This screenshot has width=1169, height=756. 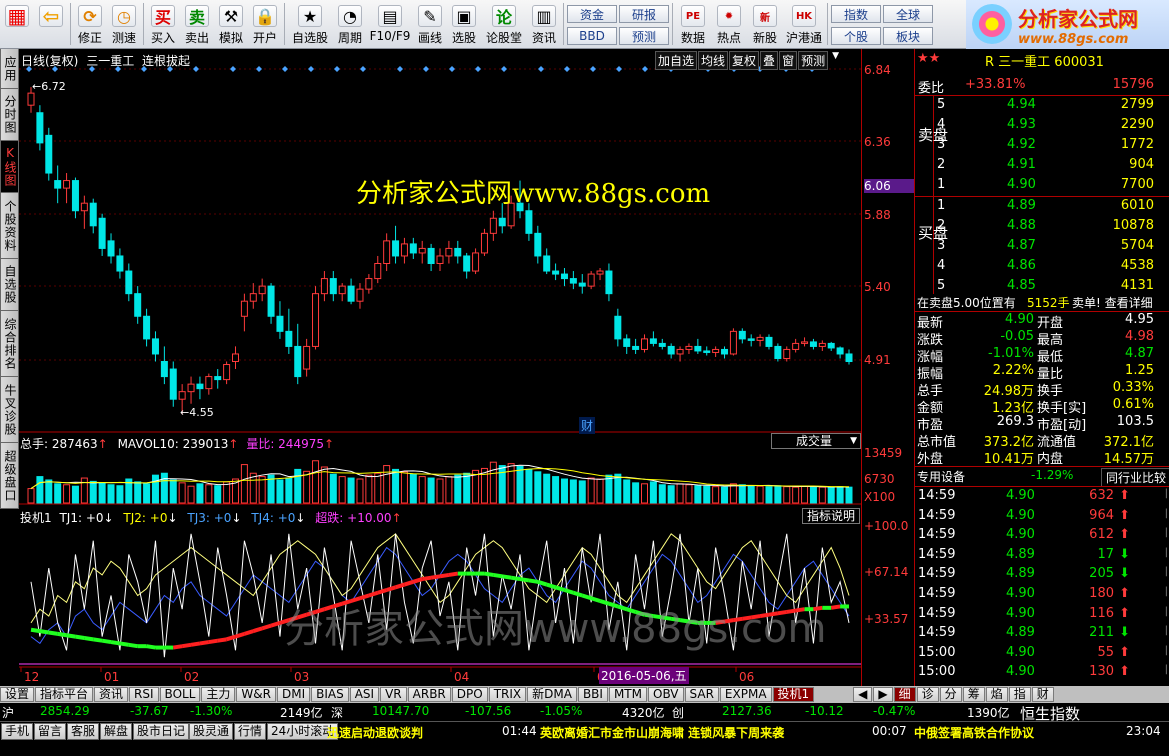 I want to click on indicator-tab: TRIX, so click(x=507, y=694).